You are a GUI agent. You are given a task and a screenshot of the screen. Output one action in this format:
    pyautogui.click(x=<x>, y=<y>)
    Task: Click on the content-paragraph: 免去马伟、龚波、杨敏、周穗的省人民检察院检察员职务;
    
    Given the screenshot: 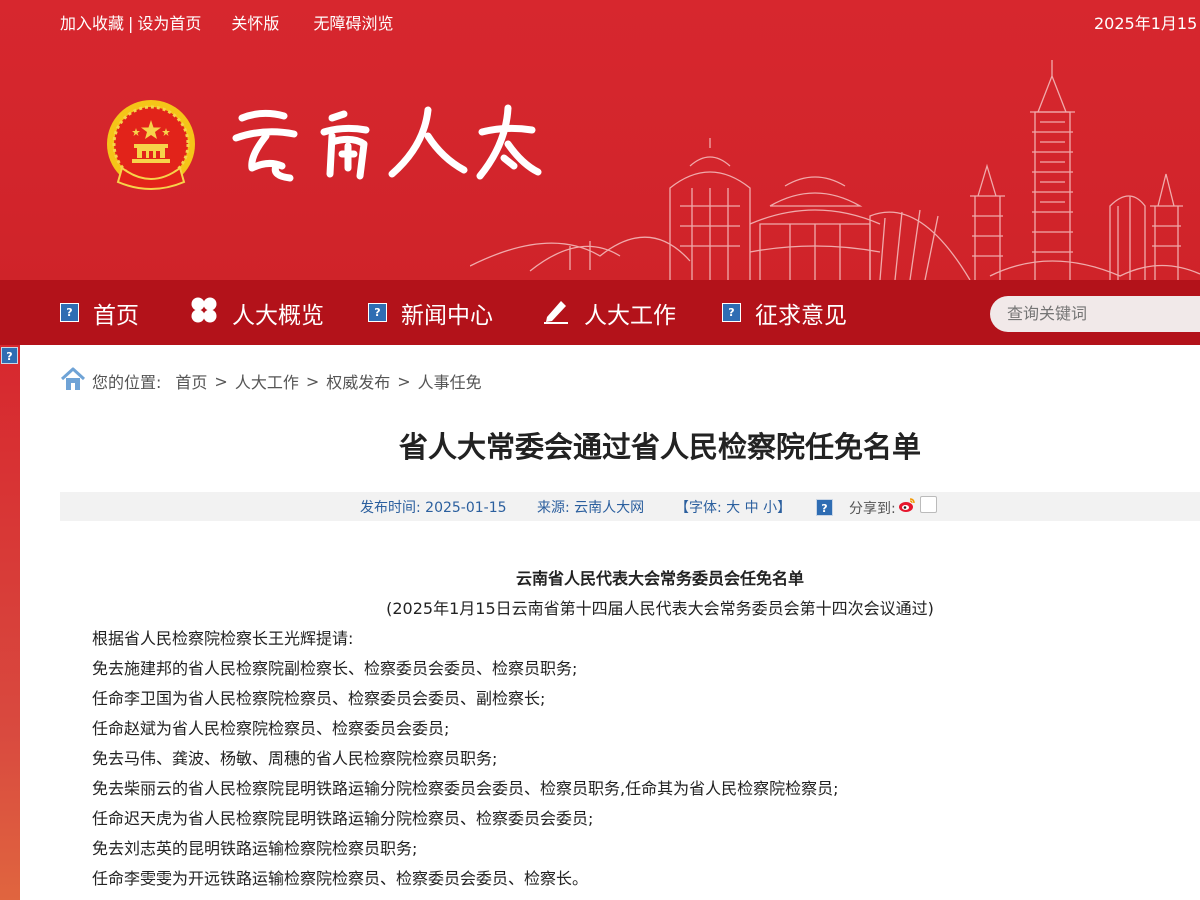 What is the action you would take?
    pyautogui.click(x=295, y=758)
    